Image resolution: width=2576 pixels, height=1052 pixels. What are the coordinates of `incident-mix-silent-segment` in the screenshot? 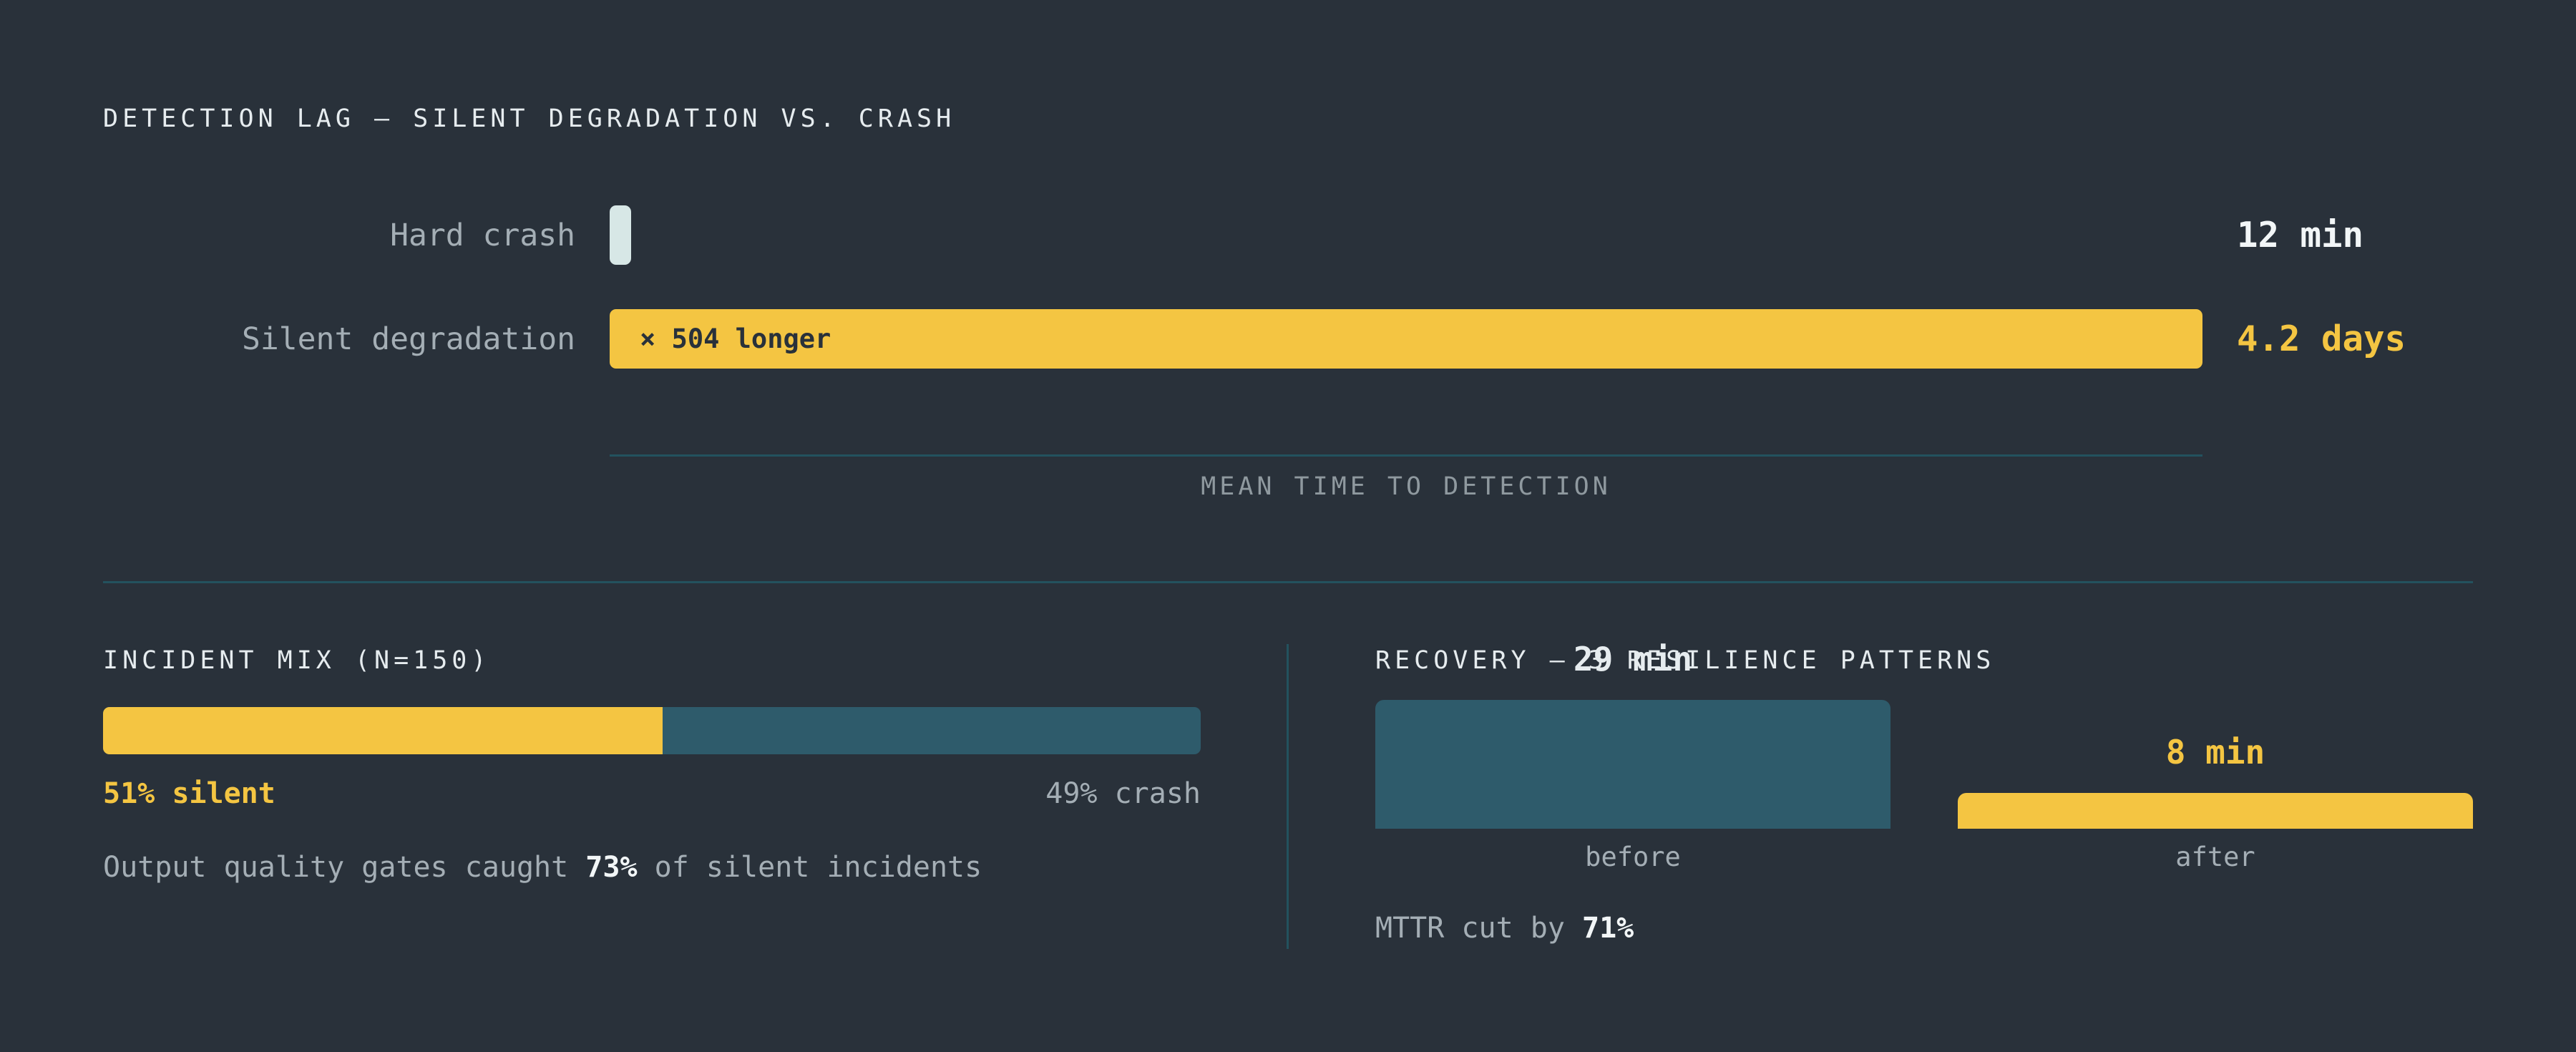 It's located at (383, 730).